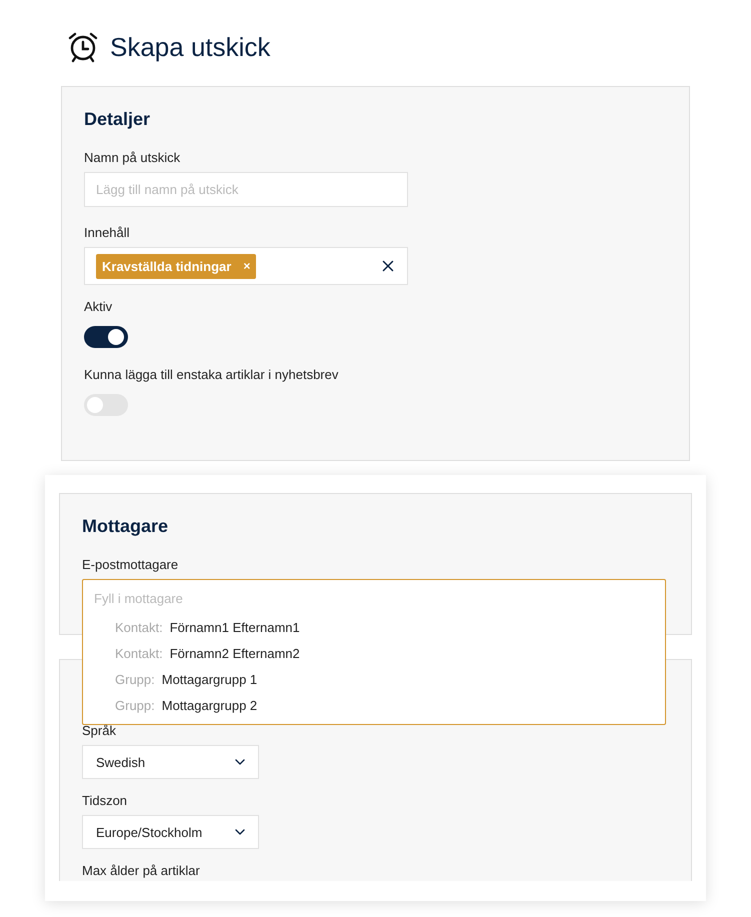 The height and width of the screenshot is (917, 751). Describe the element at coordinates (118, 119) in the screenshot. I see `section-heading: Detaljer` at that location.